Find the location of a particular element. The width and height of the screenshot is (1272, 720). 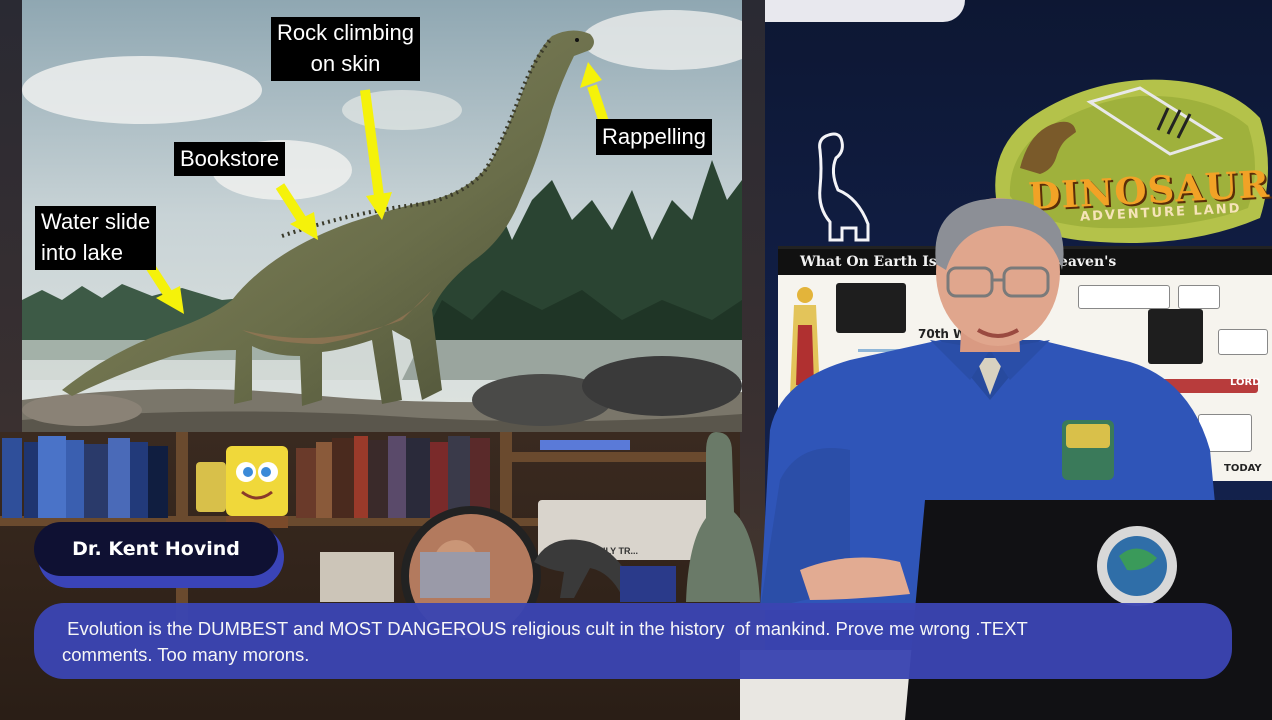

callout-rappelling: Rappelling is located at coordinates (654, 137).